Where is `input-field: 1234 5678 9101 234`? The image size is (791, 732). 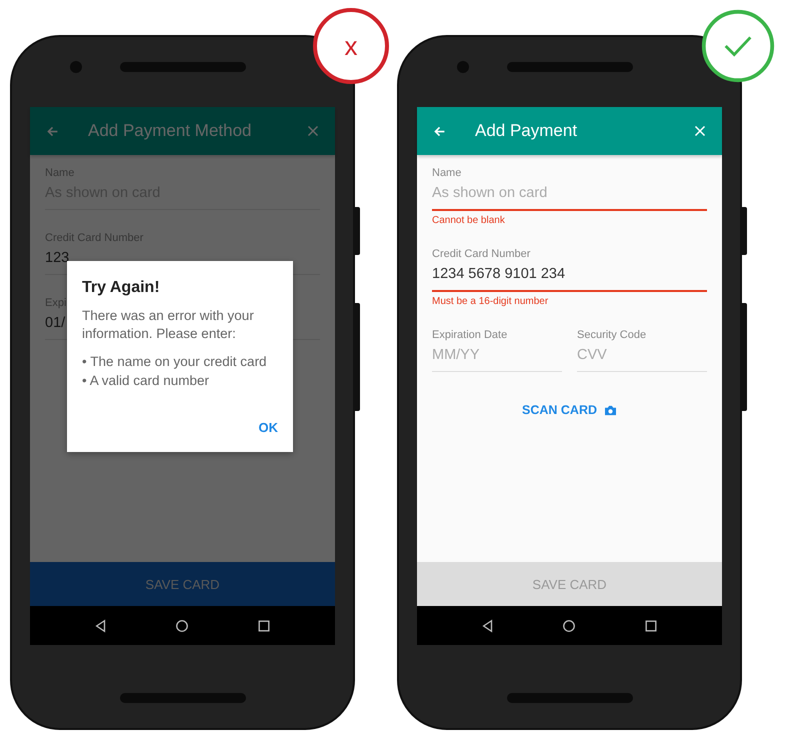 input-field: 1234 5678 9101 234 is located at coordinates (569, 276).